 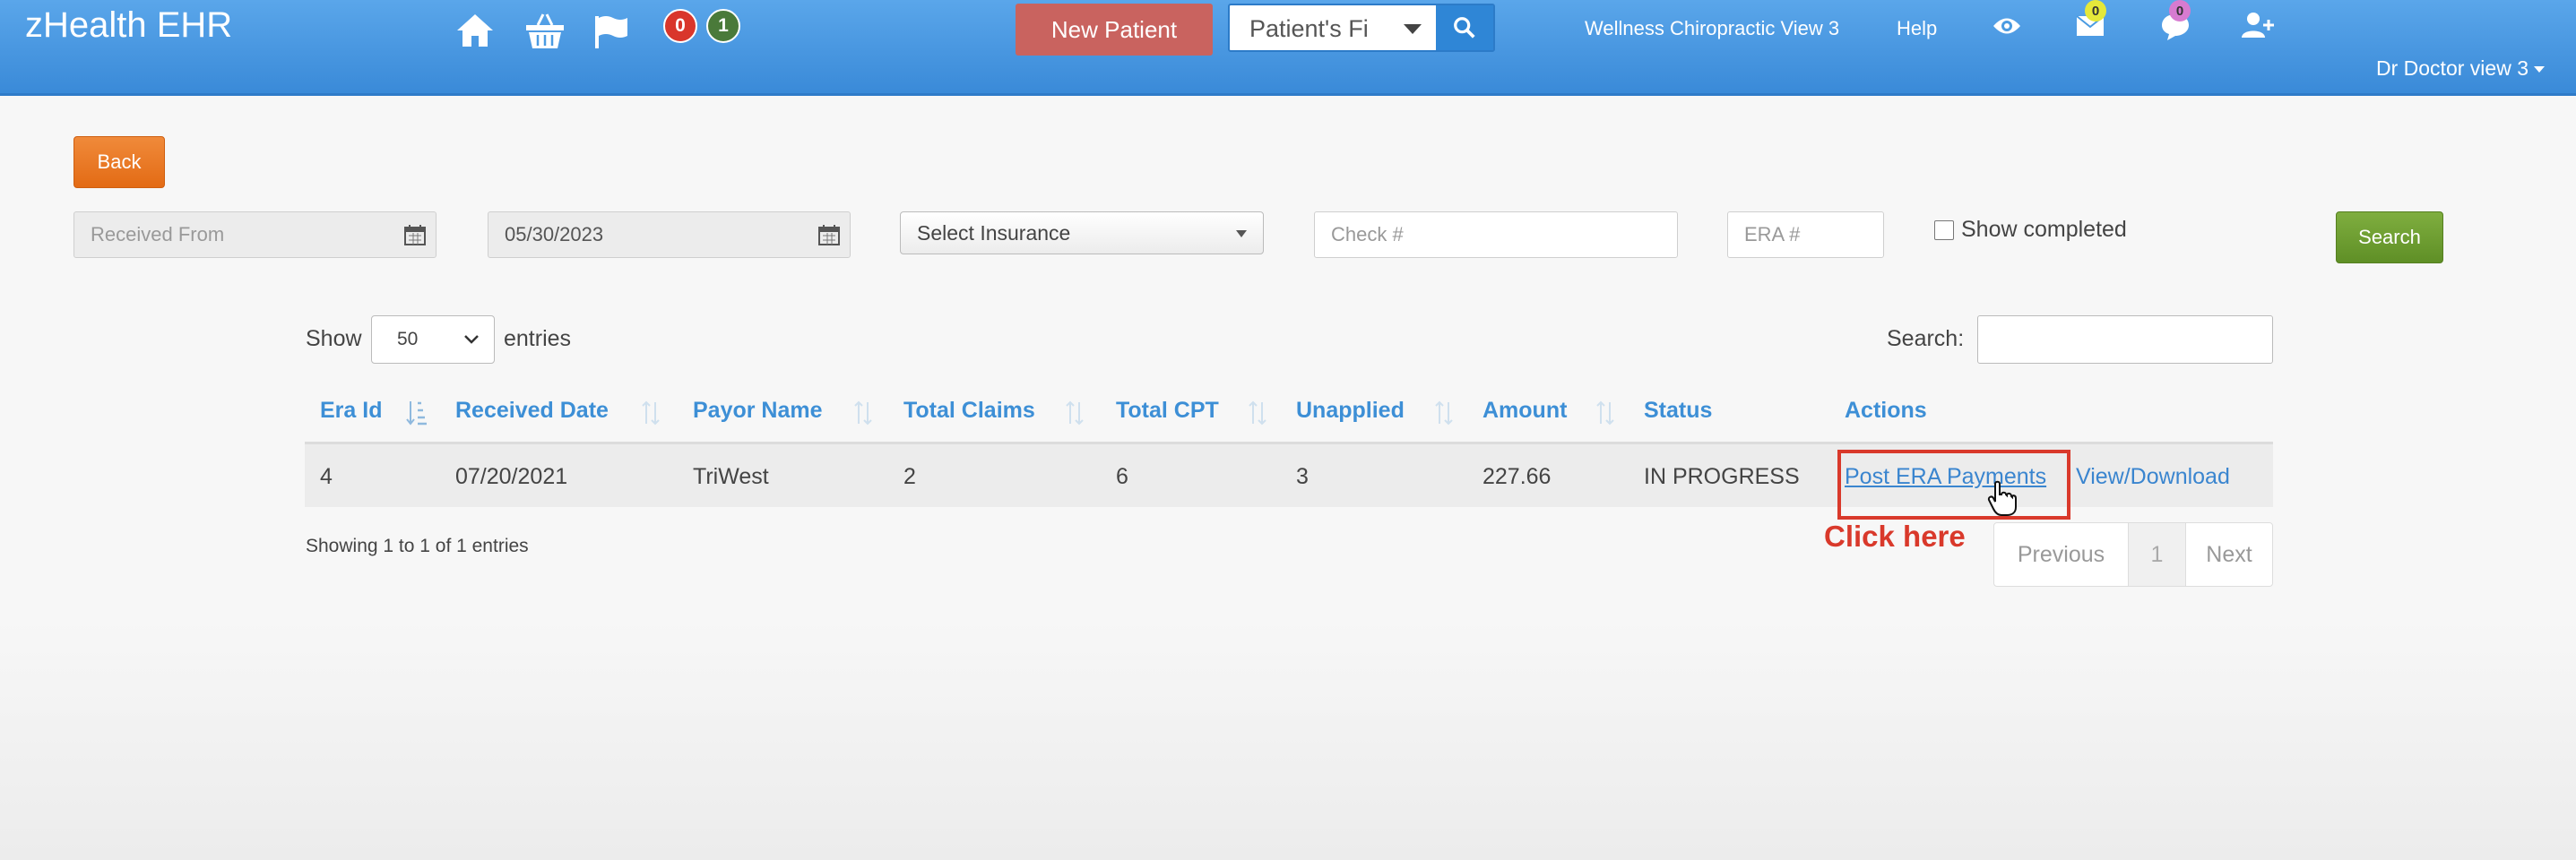 I want to click on cell-total-cpt: 6, so click(x=1122, y=477).